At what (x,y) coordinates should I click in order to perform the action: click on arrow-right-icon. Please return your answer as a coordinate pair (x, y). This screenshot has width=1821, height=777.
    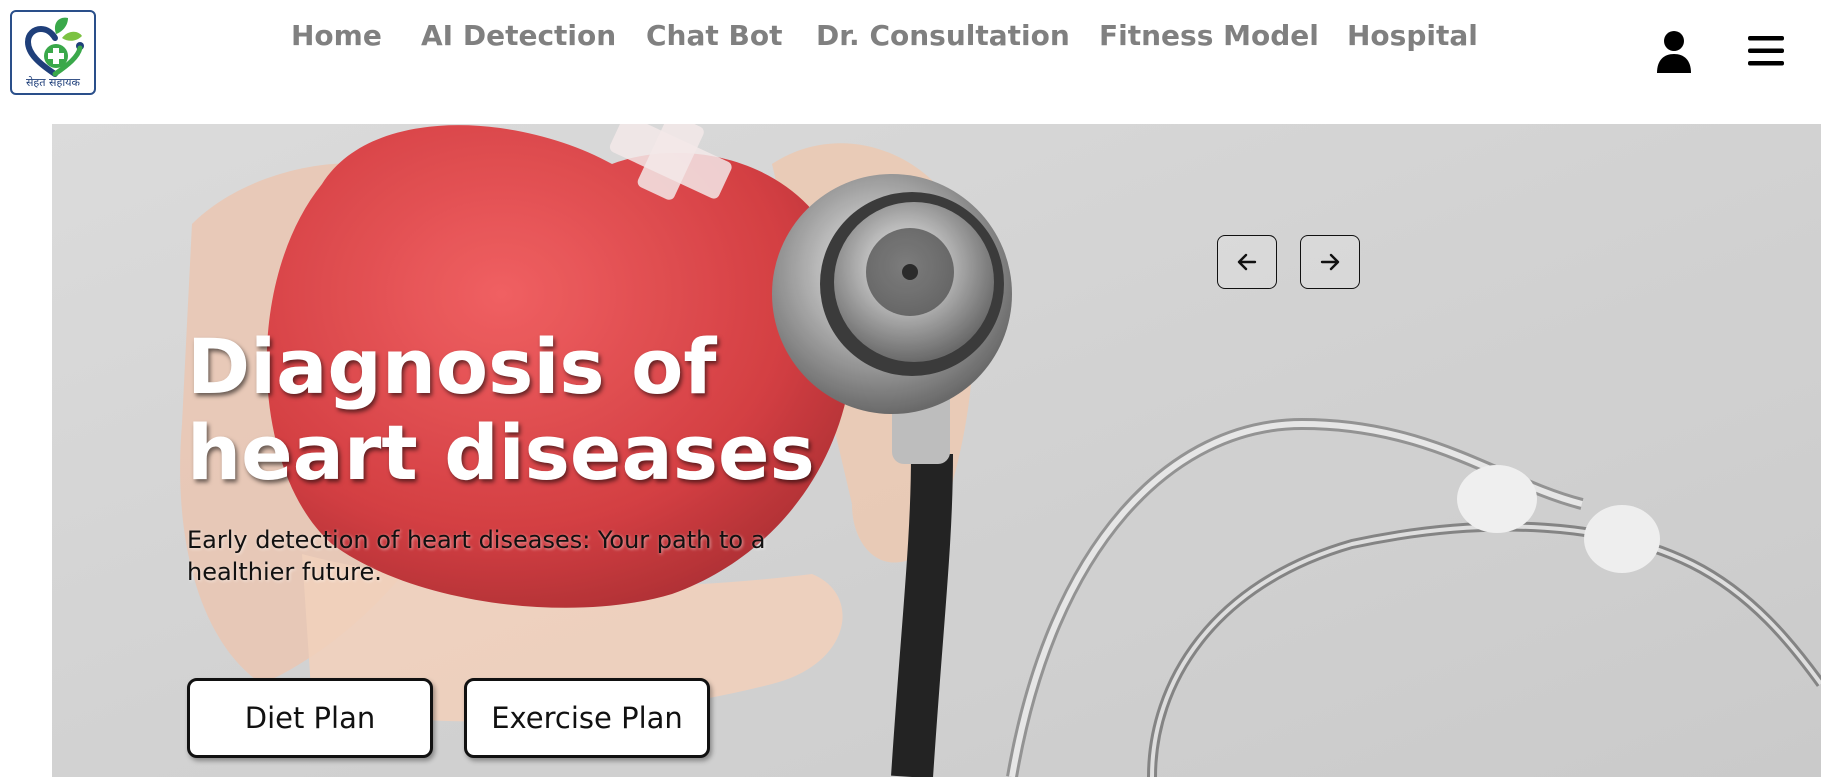
    Looking at the image, I should click on (1330, 262).